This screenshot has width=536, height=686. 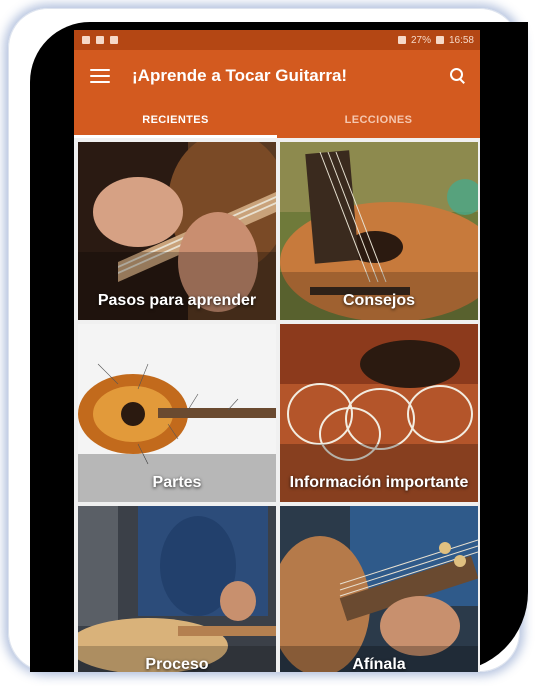 I want to click on tile-pasos-para-aprender: Pasos para aprender, so click(x=177, y=231).